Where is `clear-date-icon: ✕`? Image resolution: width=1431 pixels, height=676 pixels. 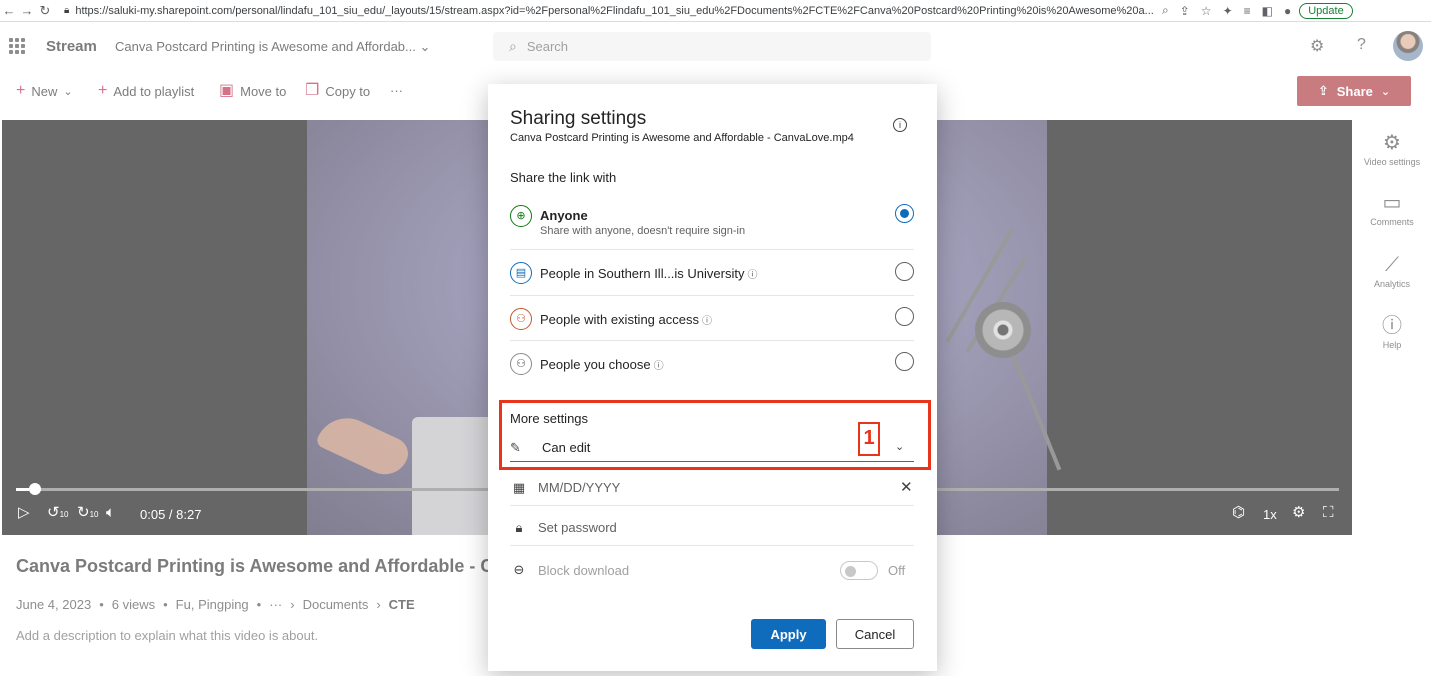 clear-date-icon: ✕ is located at coordinates (906, 487).